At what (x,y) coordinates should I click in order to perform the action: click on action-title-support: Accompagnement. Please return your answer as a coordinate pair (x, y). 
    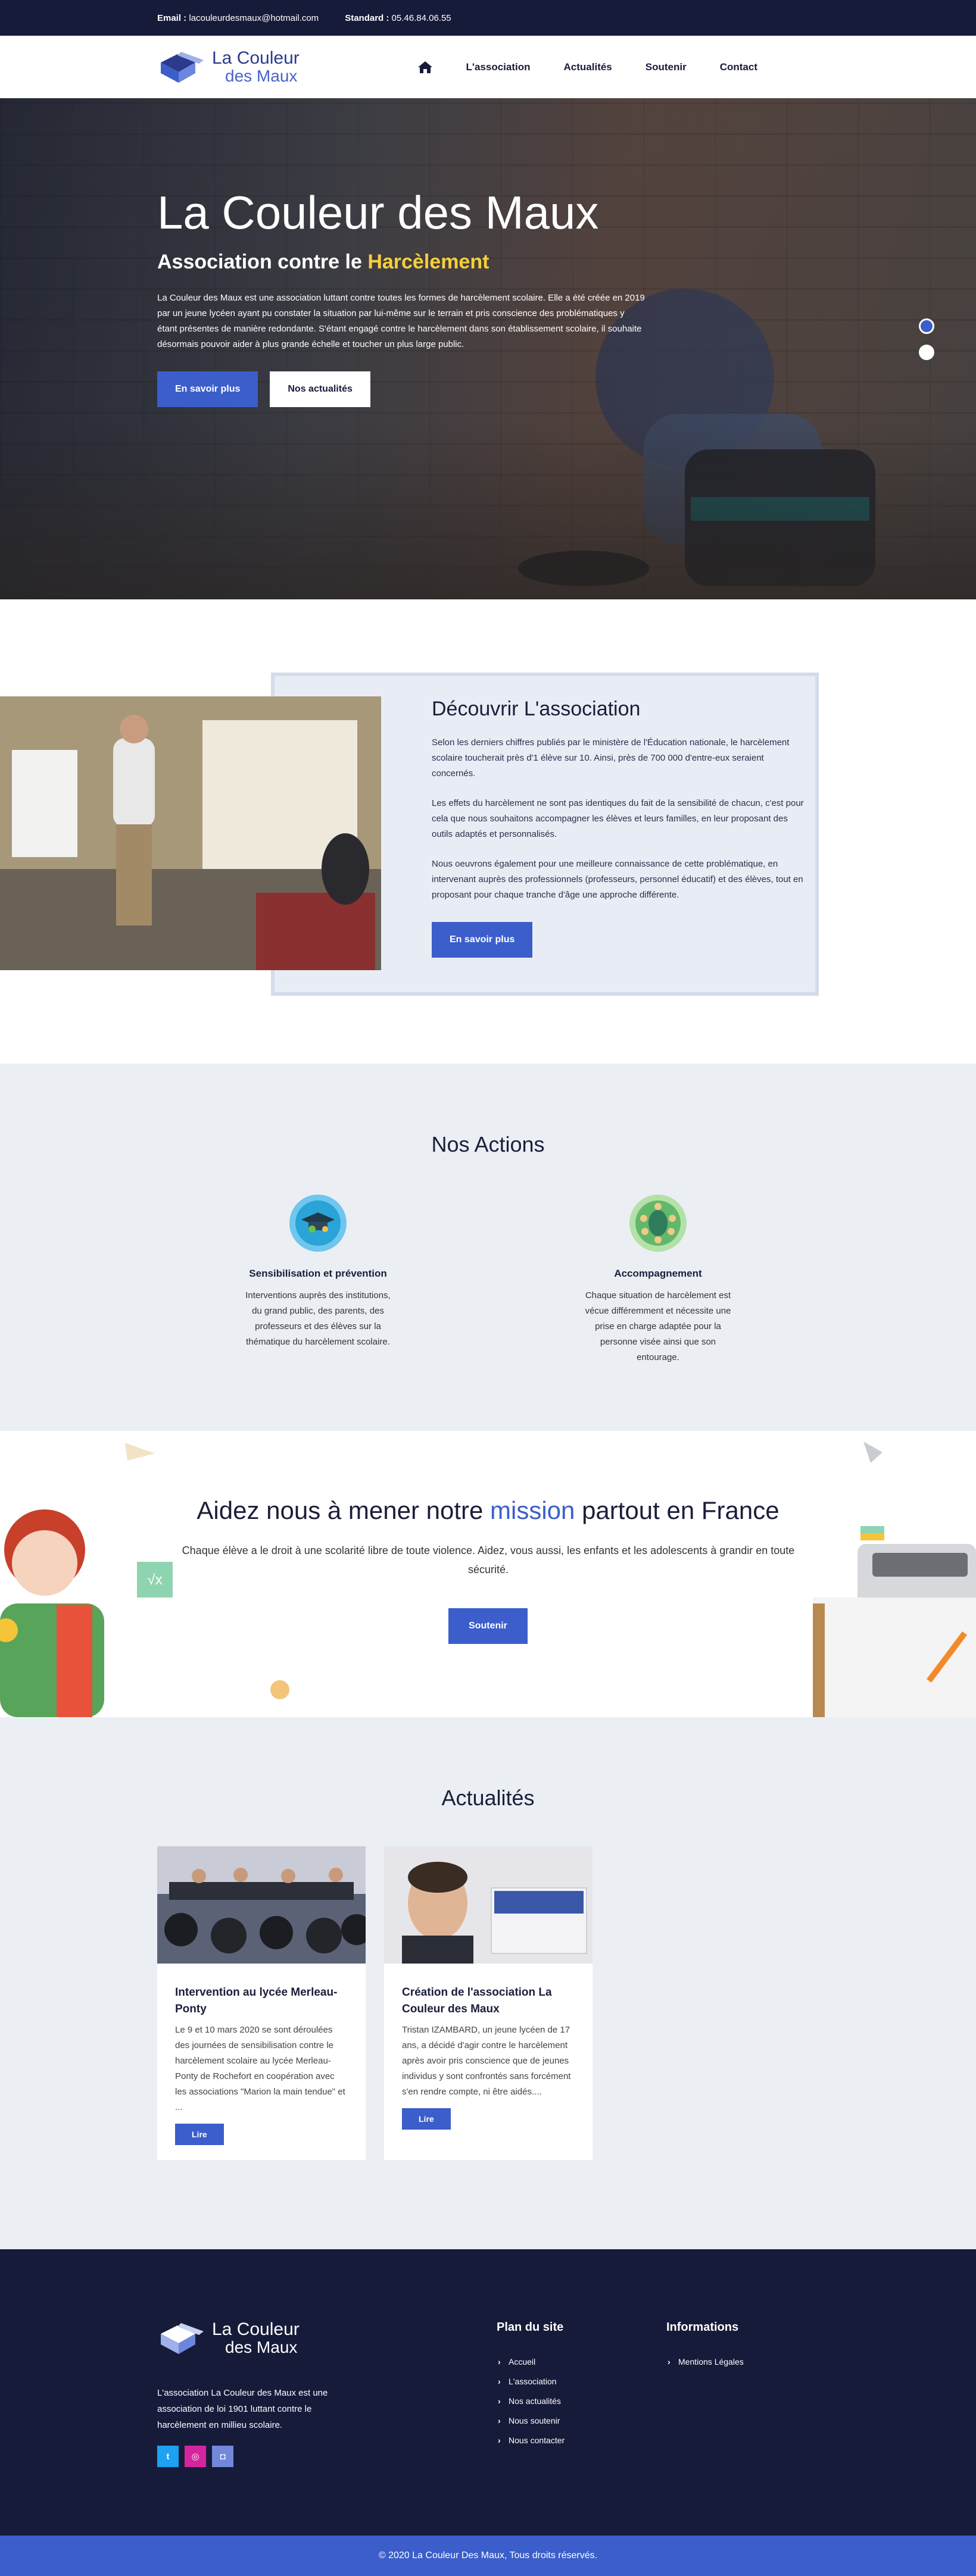
    Looking at the image, I should click on (658, 1273).